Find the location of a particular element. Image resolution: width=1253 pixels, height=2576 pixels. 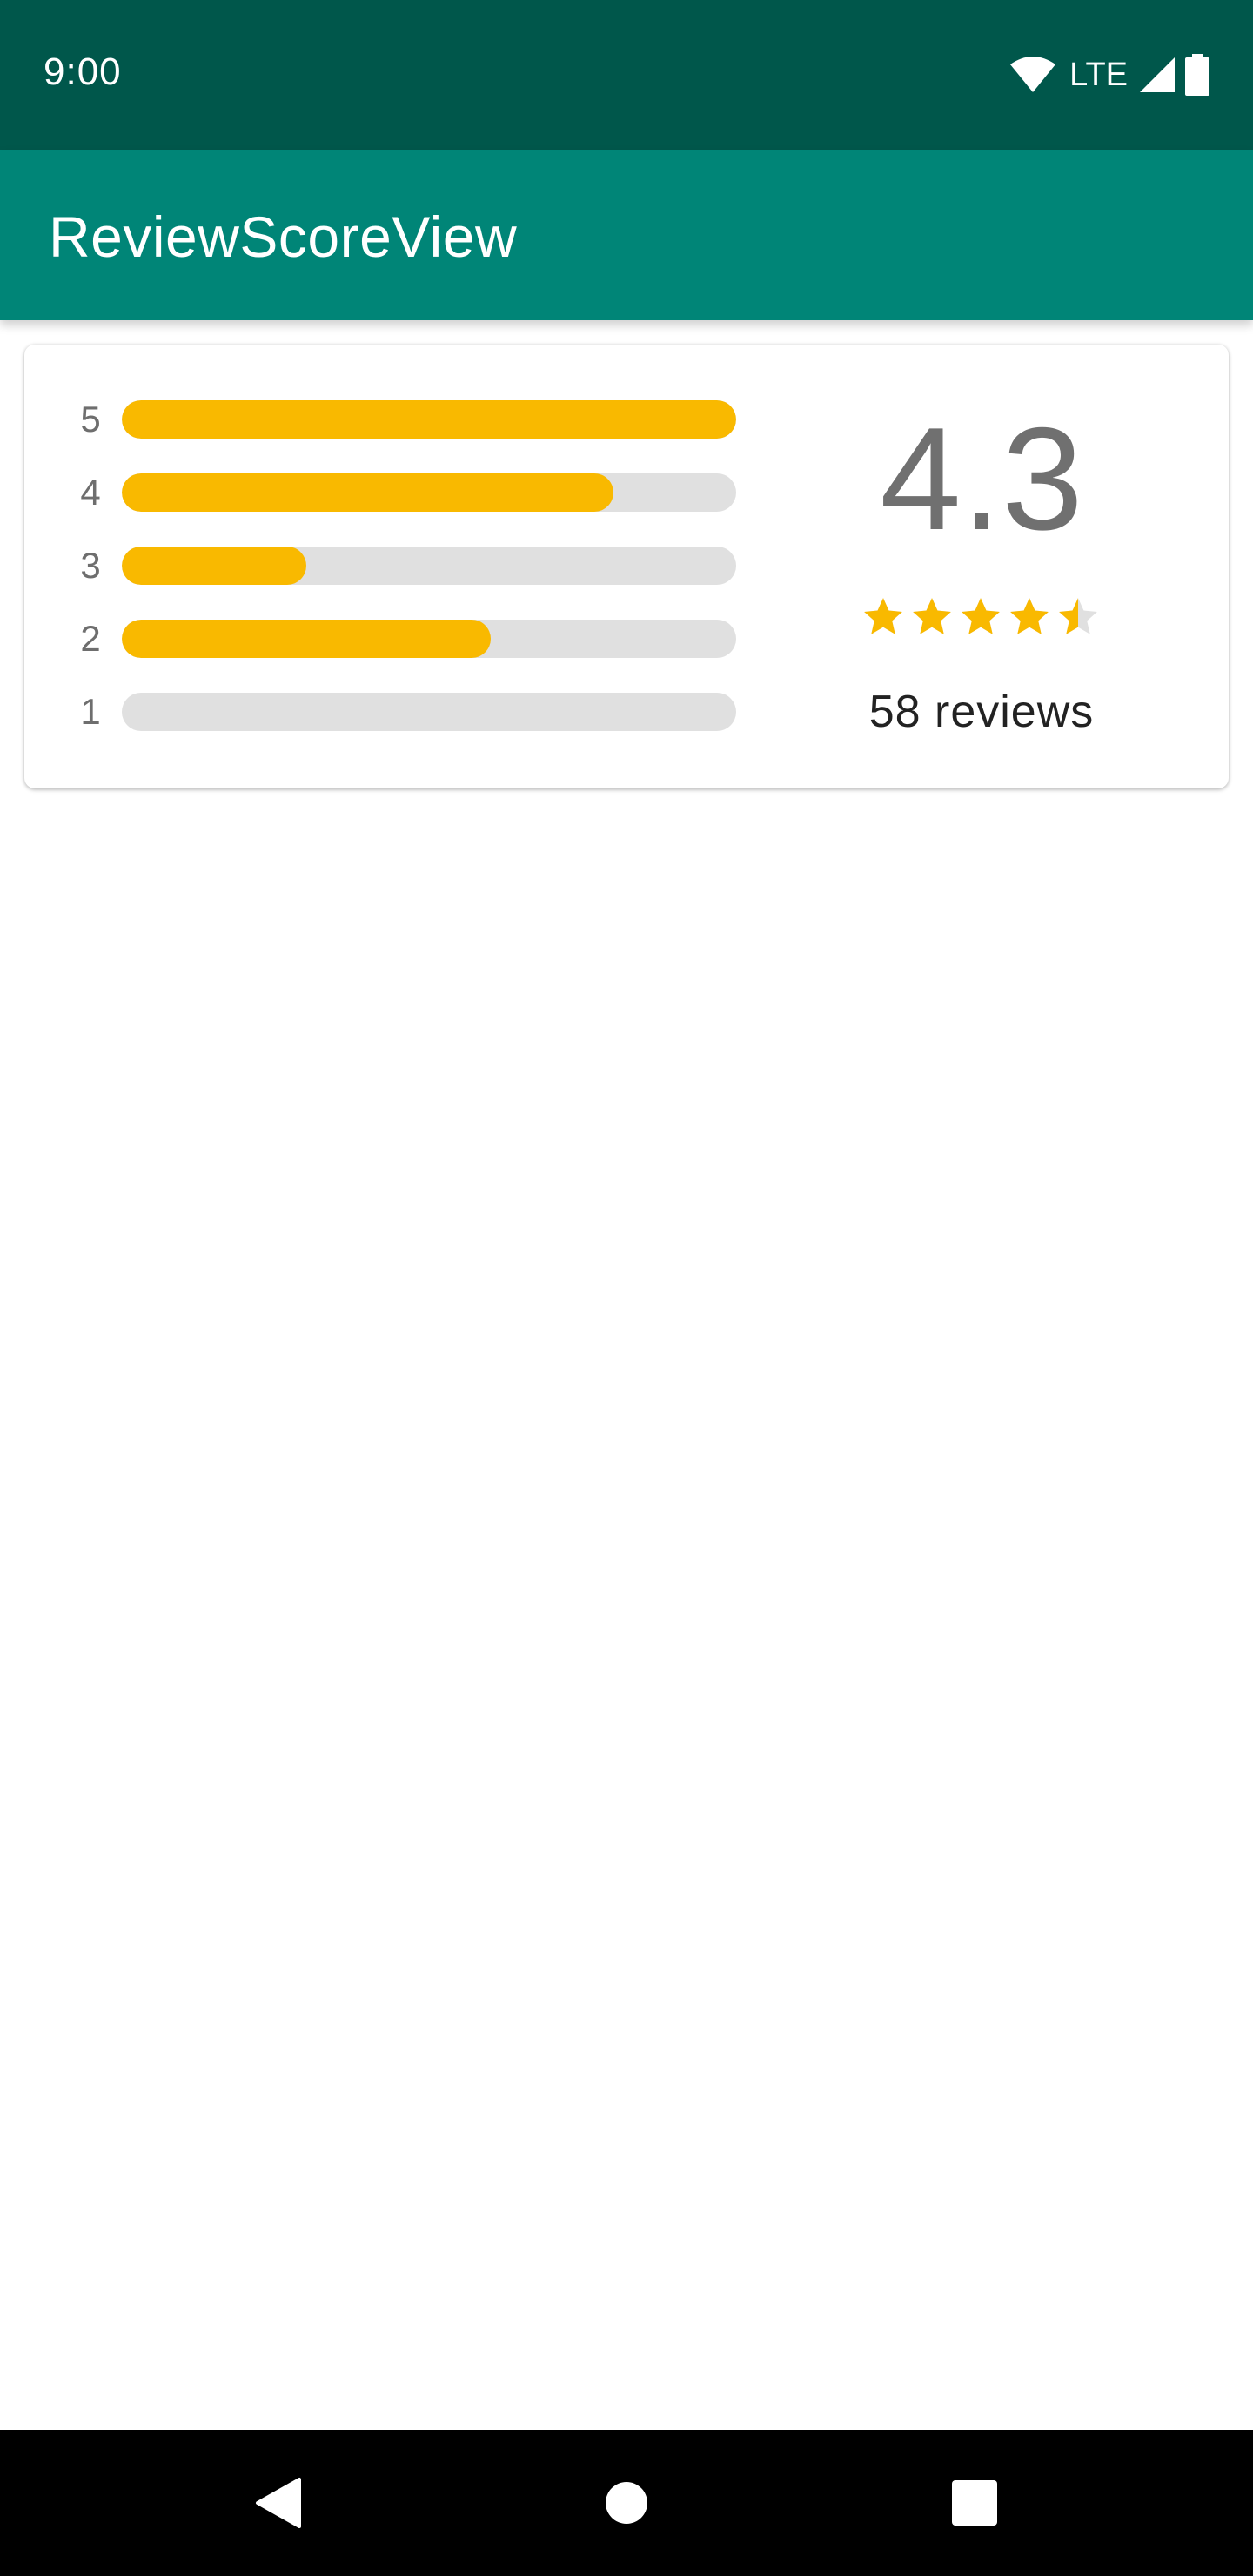

status-bar: 9:00 LTE is located at coordinates (626, 75).